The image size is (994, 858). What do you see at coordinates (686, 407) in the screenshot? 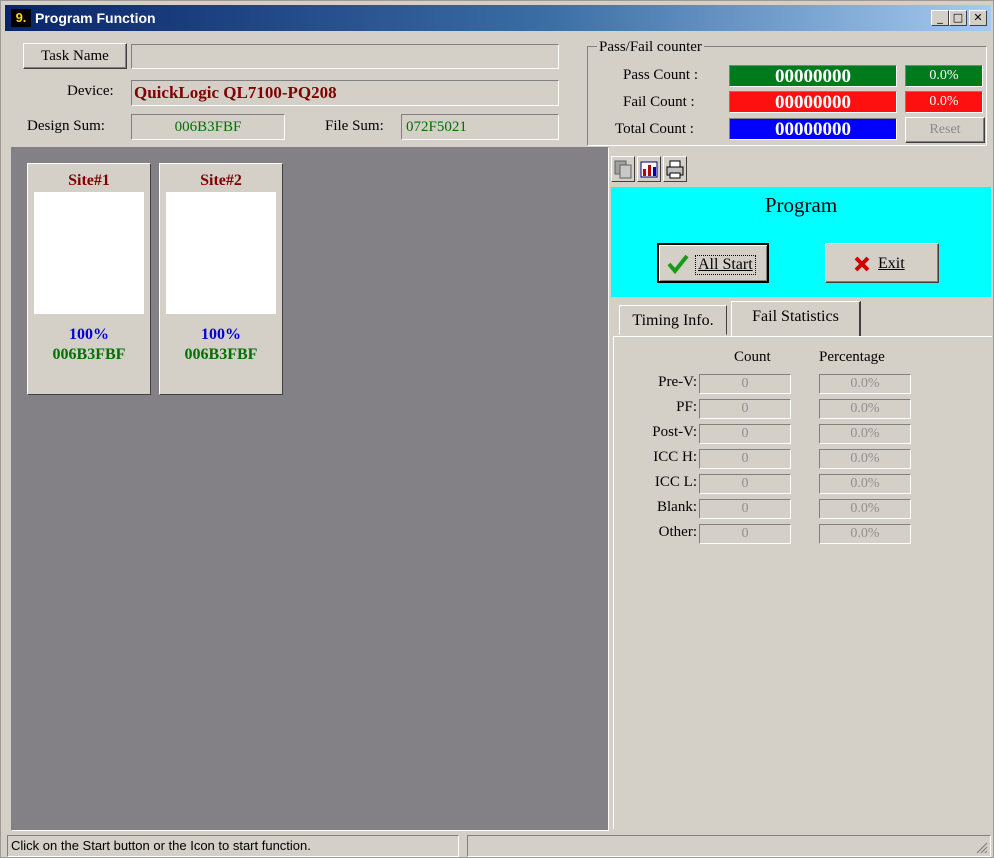
I see `stat-row-label: PF:` at bounding box center [686, 407].